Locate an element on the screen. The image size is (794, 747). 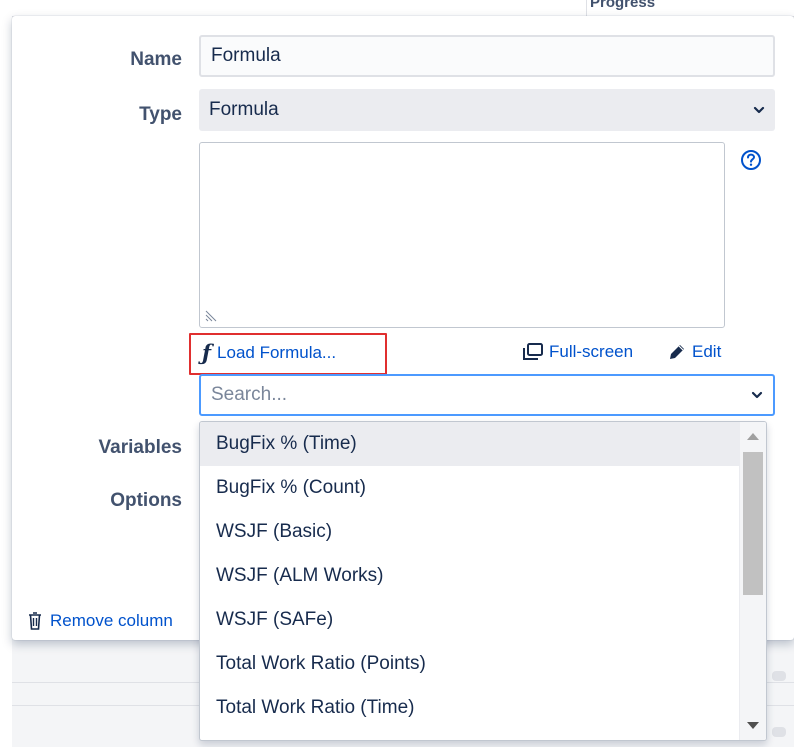
background-left-column is located at coordinates (6, 381).